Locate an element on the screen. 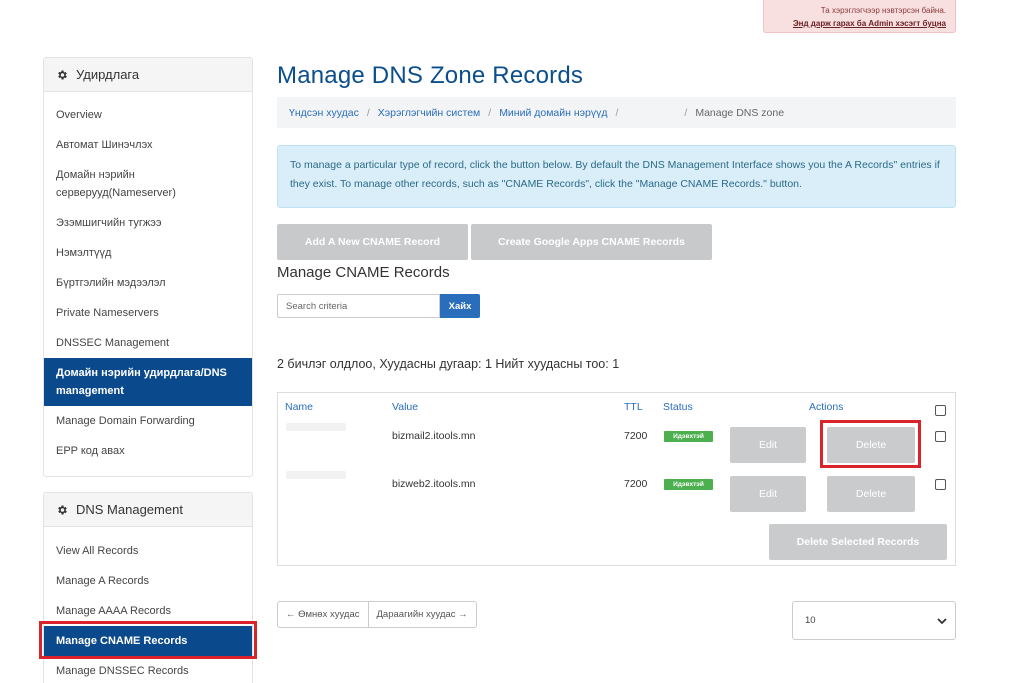  search-button: Хайх is located at coordinates (460, 306).